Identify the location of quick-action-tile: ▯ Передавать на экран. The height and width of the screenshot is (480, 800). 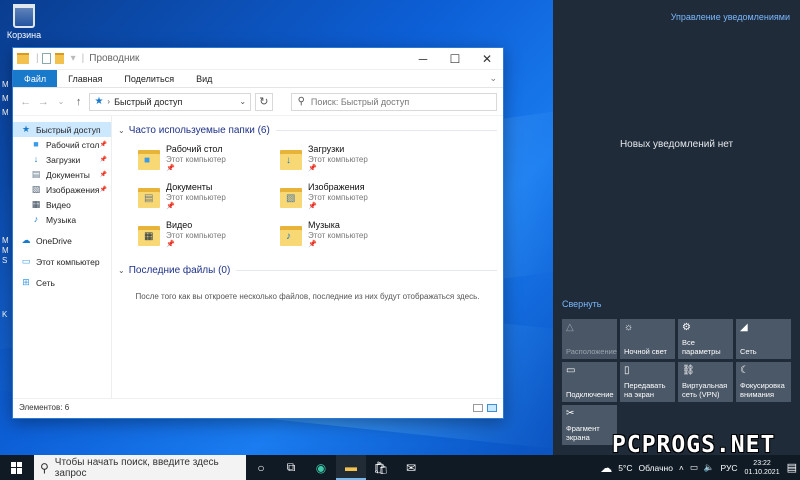
(647, 382).